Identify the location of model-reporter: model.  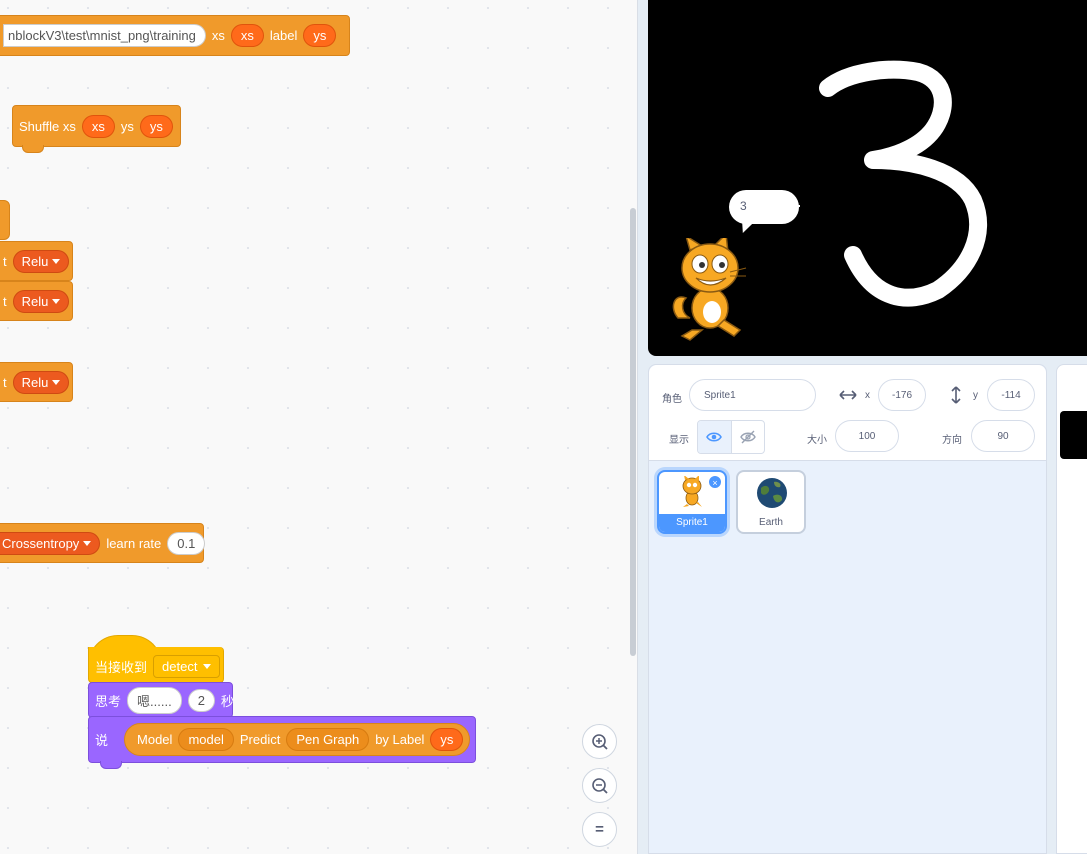
(206, 739).